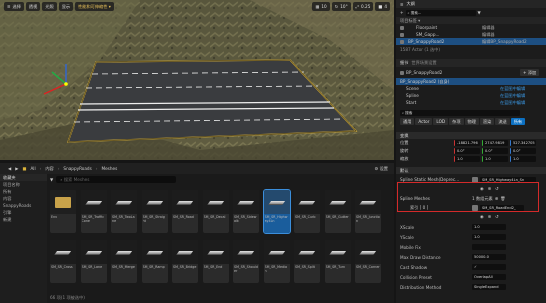  What do you see at coordinates (23, 219) in the screenshot?
I see `source-item: 新建` at bounding box center [23, 219].